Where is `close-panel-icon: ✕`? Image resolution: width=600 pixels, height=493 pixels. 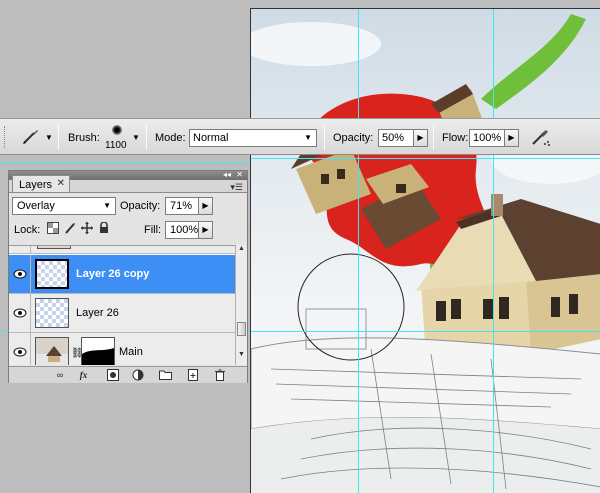
close-panel-icon: ✕ is located at coordinates (239, 174).